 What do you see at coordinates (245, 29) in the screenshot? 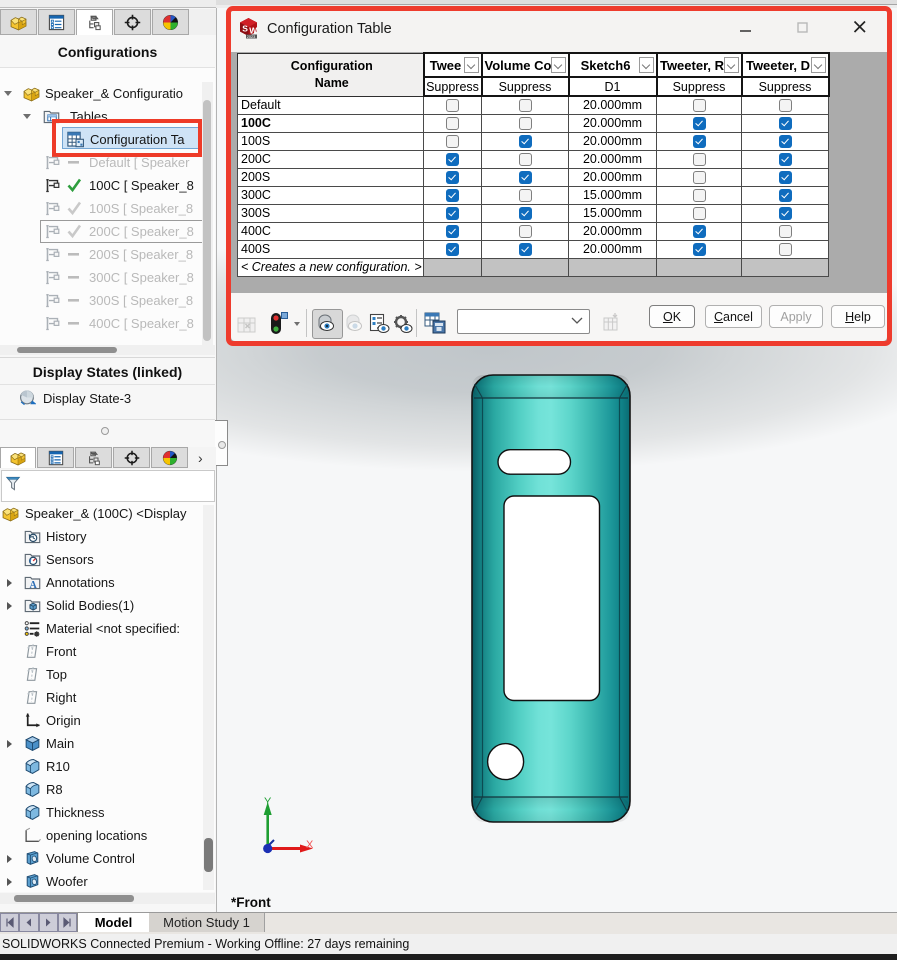
I see `svg-text: S` at bounding box center [245, 29].